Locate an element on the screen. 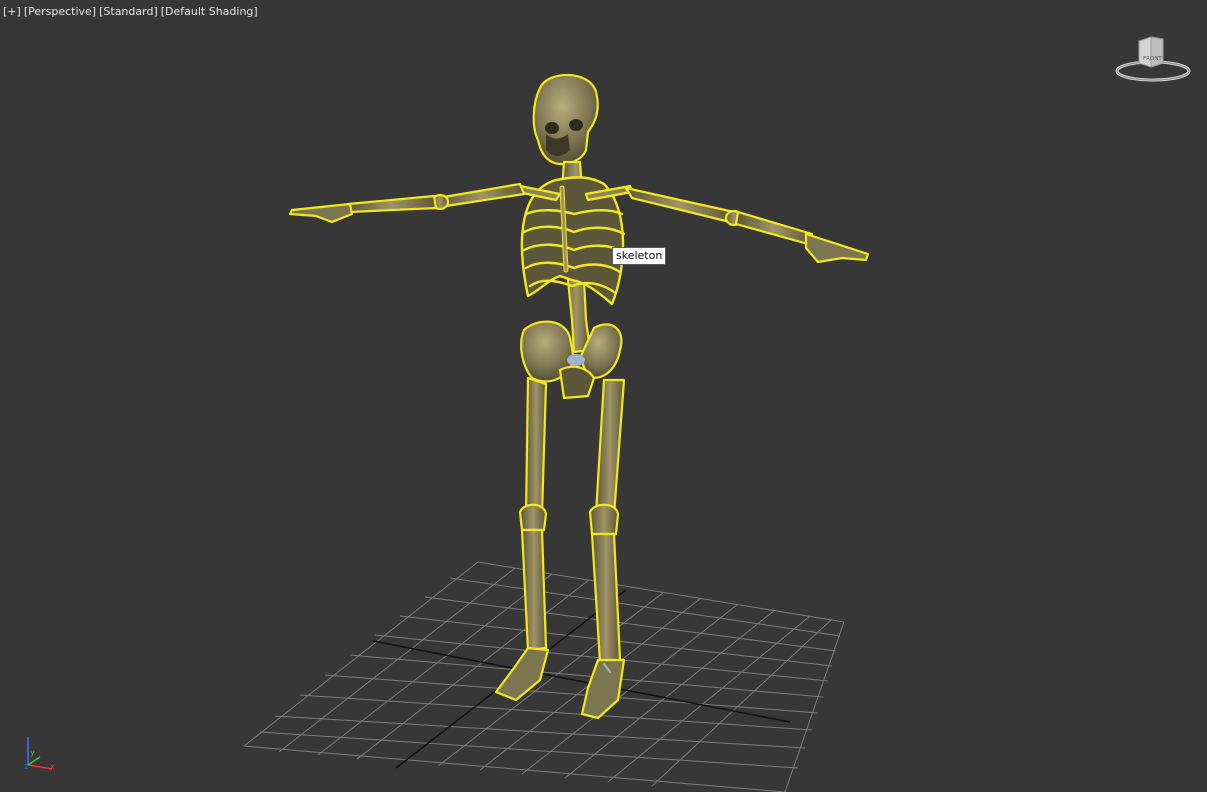 Image resolution: width=1207 pixels, height=792 pixels. viewcube: FRONT is located at coordinates (1153, 61).